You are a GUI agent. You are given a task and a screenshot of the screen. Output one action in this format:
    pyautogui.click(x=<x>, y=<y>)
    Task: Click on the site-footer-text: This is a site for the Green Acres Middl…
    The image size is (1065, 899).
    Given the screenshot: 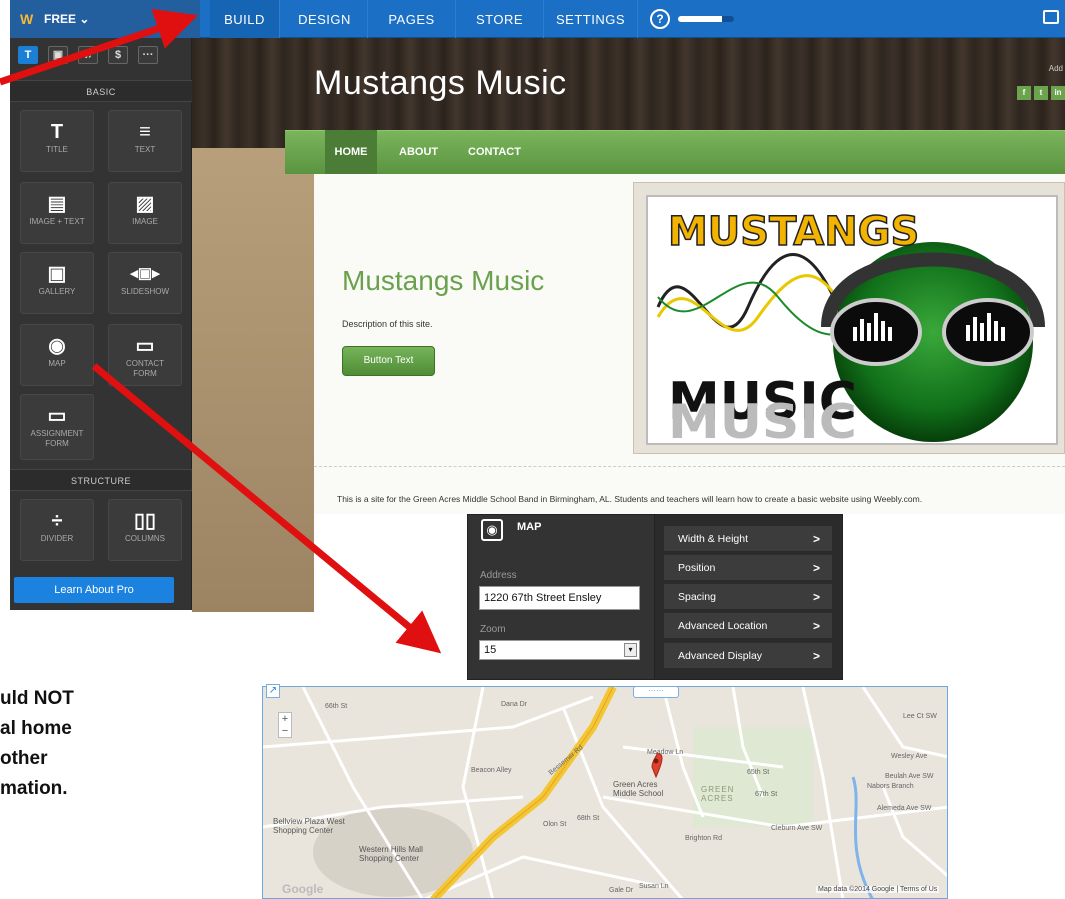 What is the action you would take?
    pyautogui.click(x=629, y=499)
    